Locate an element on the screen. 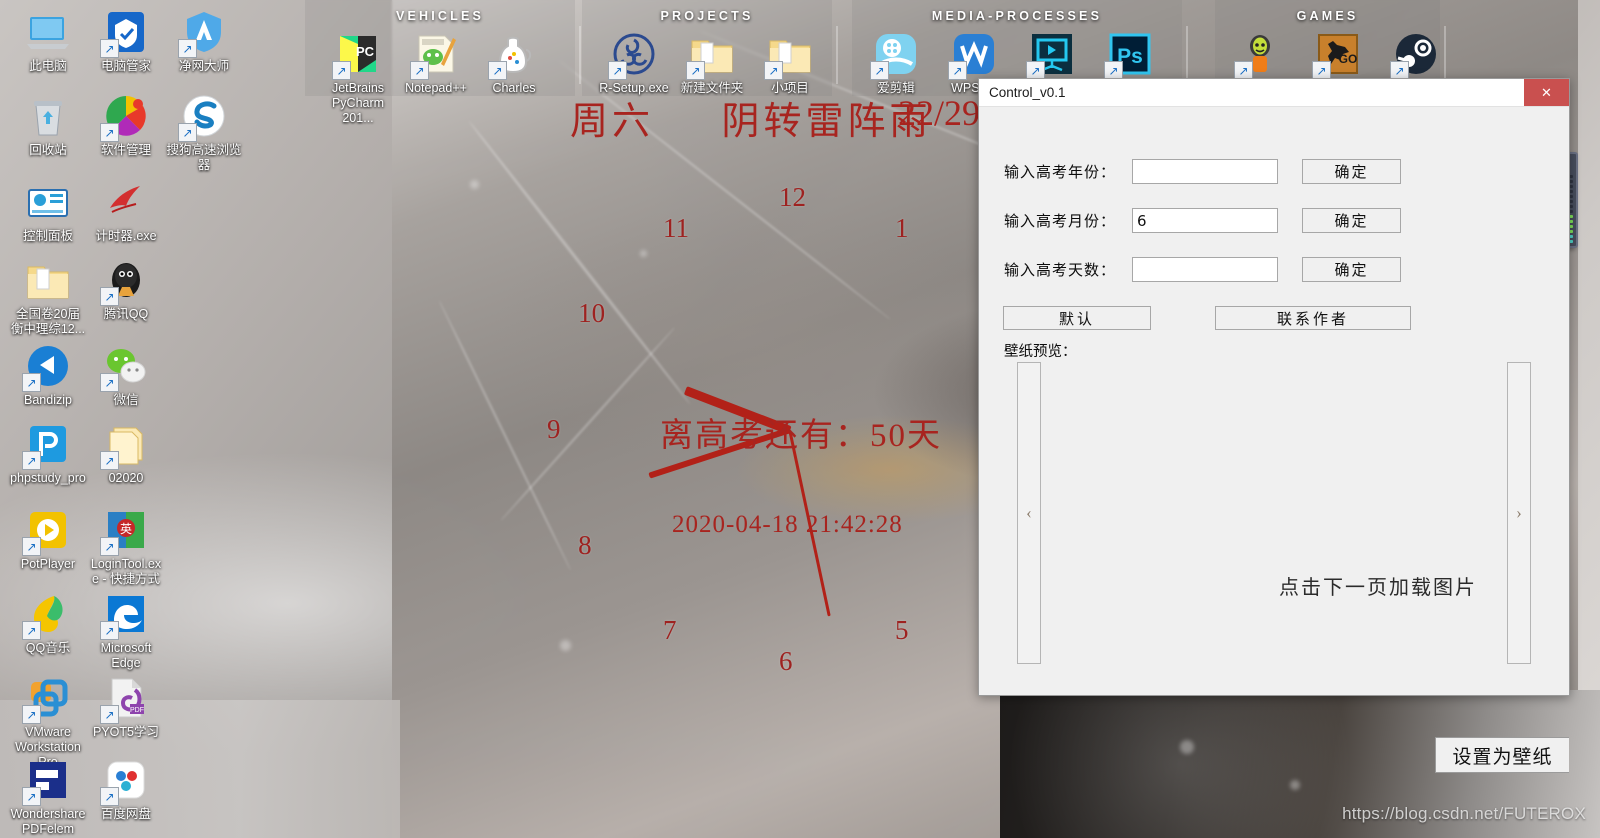 This screenshot has width=1600, height=838. desktop-icon-14: ↗ 02020 is located at coordinates (126, 453).